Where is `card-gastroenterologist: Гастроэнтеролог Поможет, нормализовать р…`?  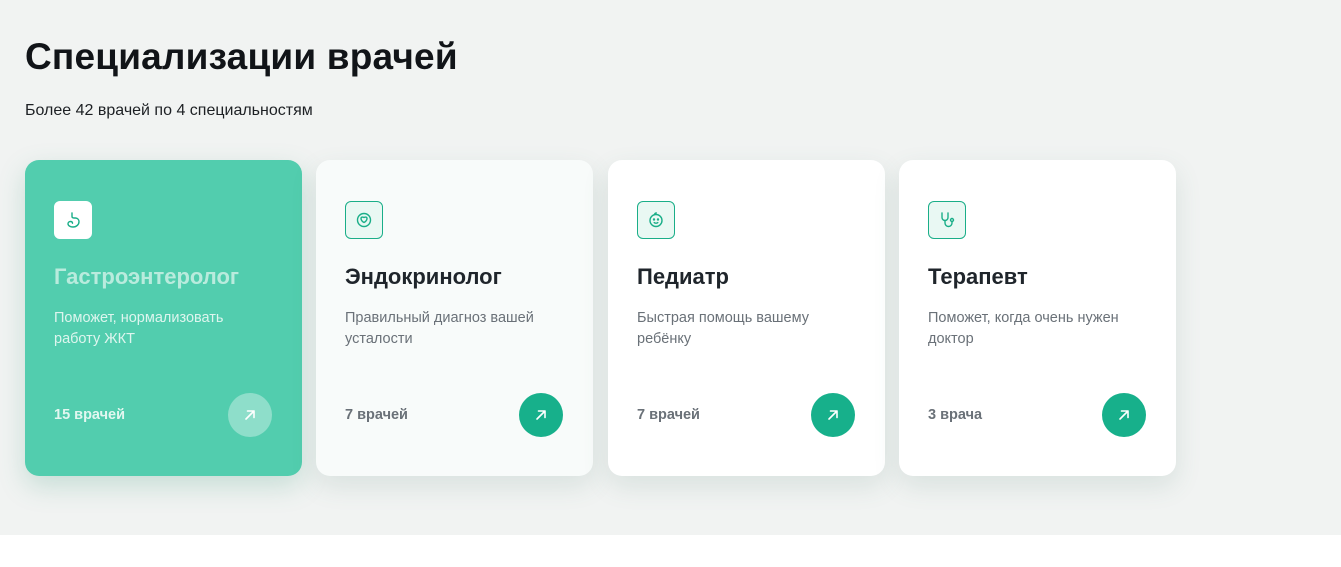
card-gastroenterologist: Гастроэнтеролог Поможет, нормализовать р… is located at coordinates (163, 318).